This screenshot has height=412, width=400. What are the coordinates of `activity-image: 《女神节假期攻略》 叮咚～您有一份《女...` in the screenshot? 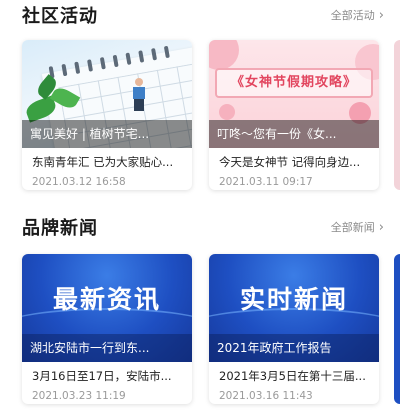 It's located at (294, 94).